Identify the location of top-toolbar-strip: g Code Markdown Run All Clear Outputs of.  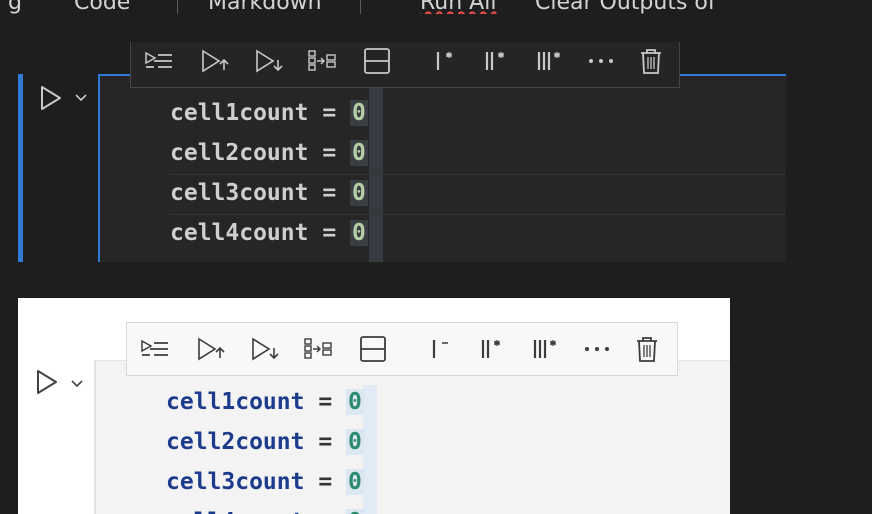
(436, 7).